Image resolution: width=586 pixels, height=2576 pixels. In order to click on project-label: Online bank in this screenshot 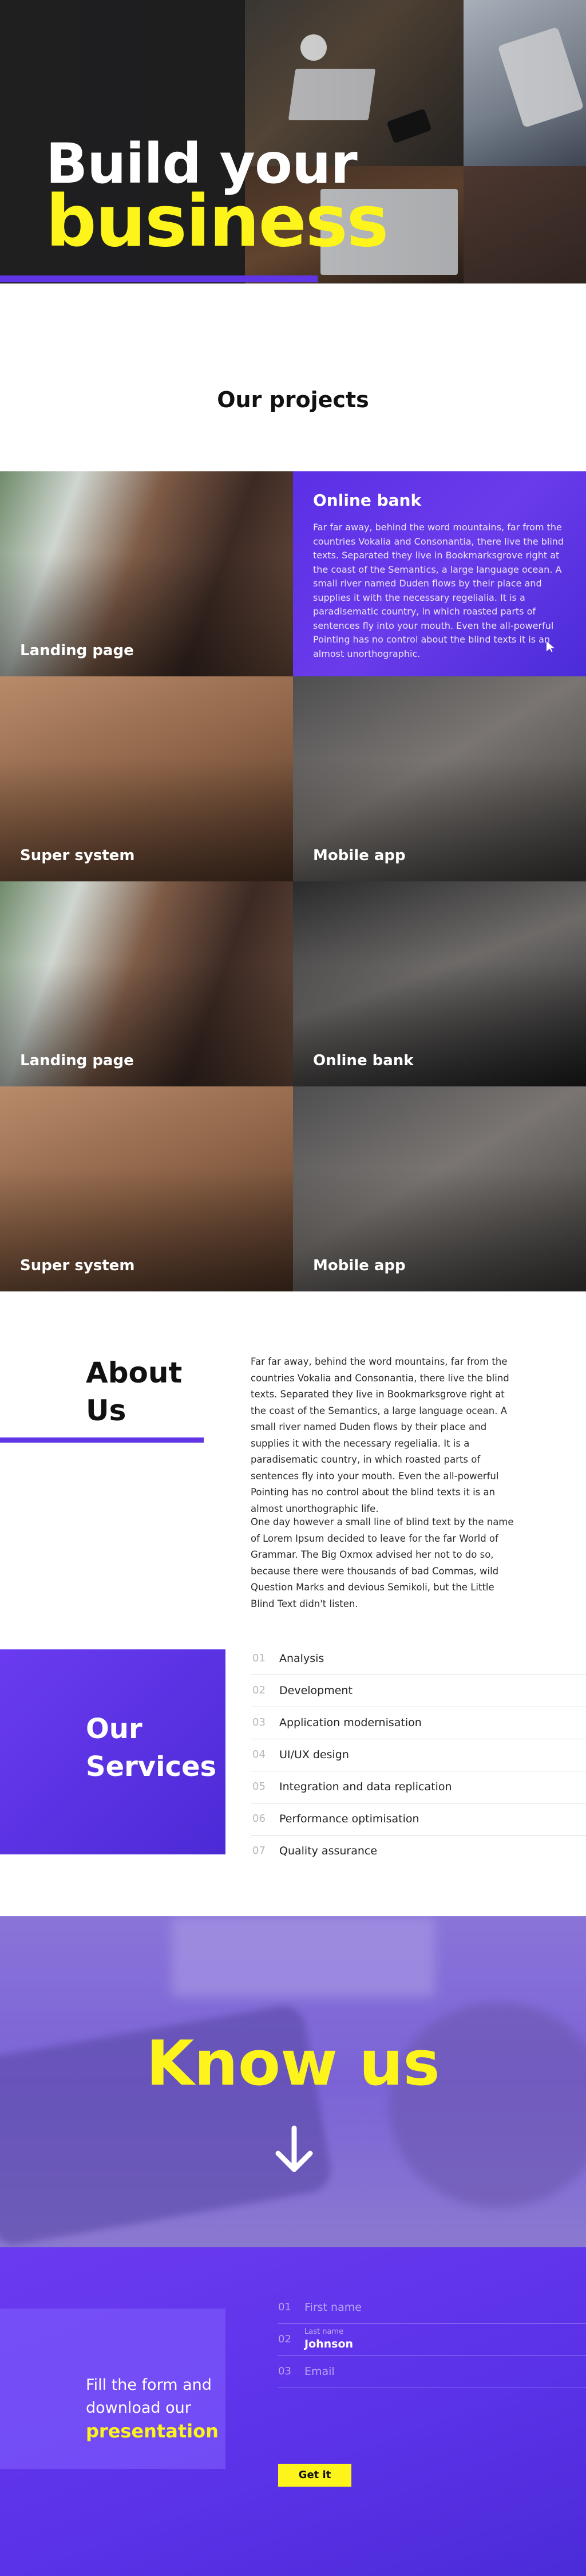, I will do `click(363, 1060)`.